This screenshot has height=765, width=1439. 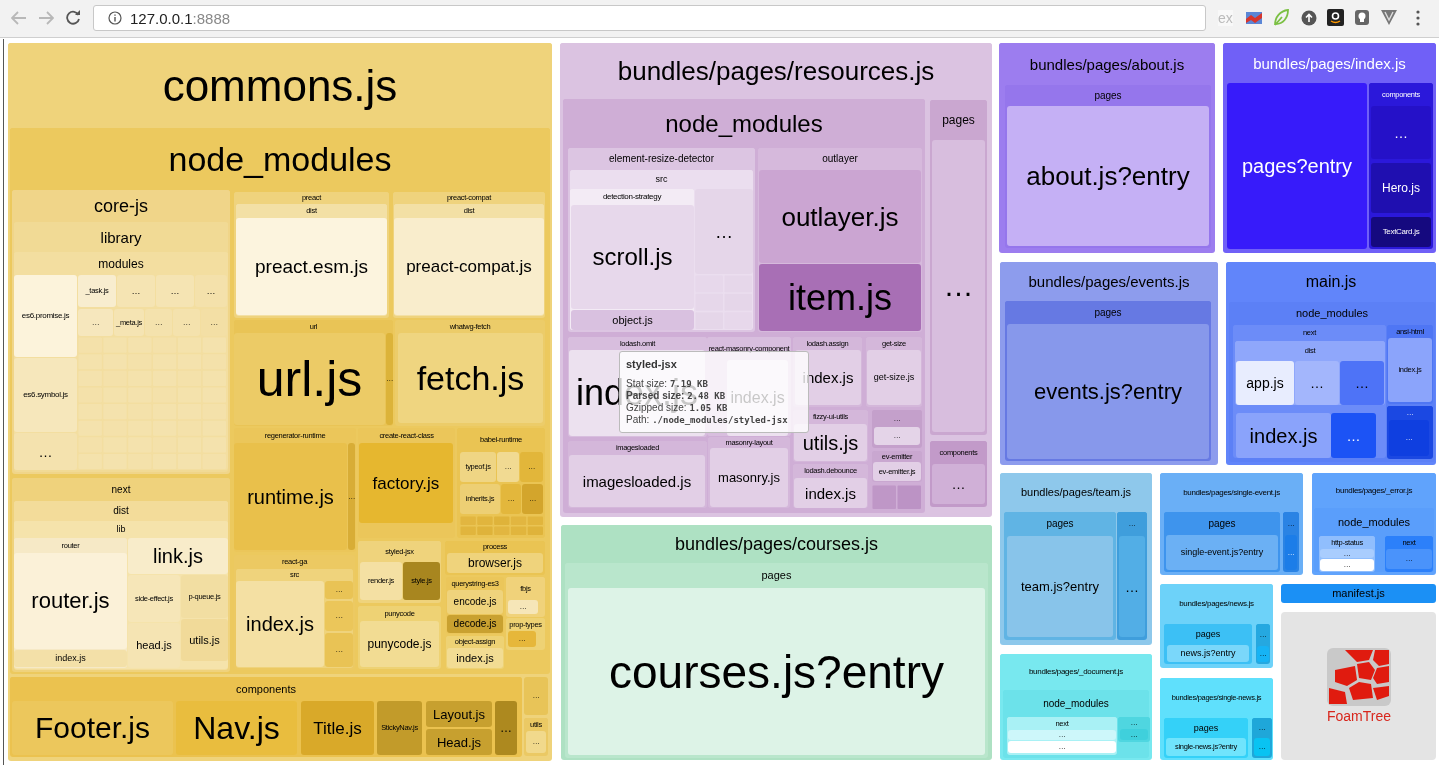 I want to click on module-tile: Hero.js, so click(x=1401, y=188).